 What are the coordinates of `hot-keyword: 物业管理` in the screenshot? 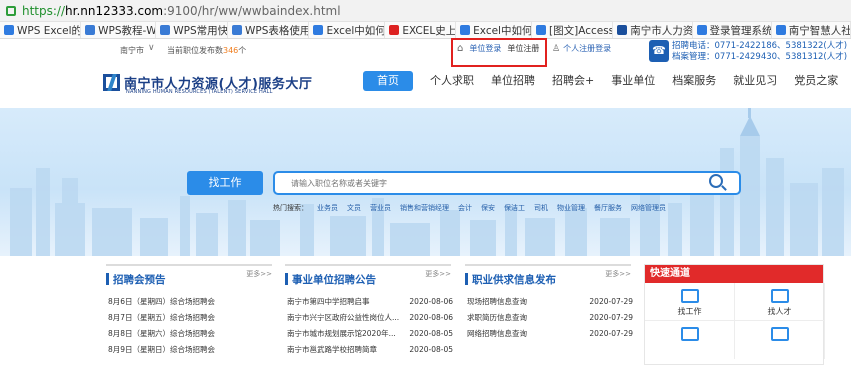 It's located at (571, 208).